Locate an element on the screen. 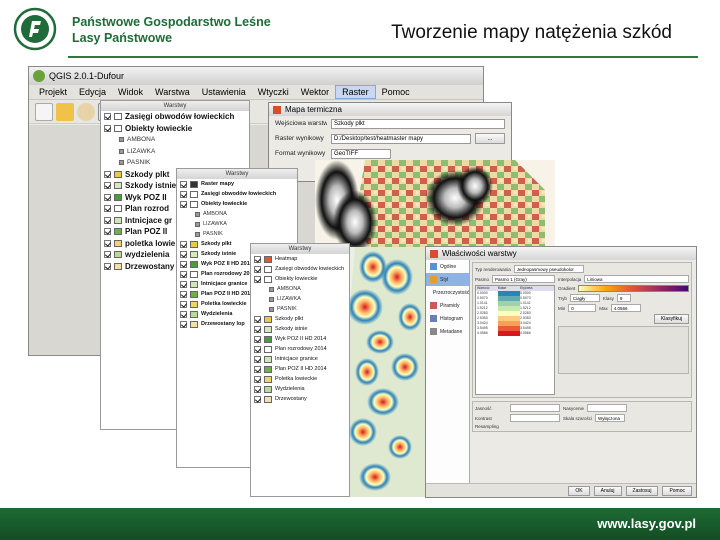 Image resolution: width=720 pixels, height=540 pixels. table-row: 4.0566 4.0566 is located at coordinates (515, 333).